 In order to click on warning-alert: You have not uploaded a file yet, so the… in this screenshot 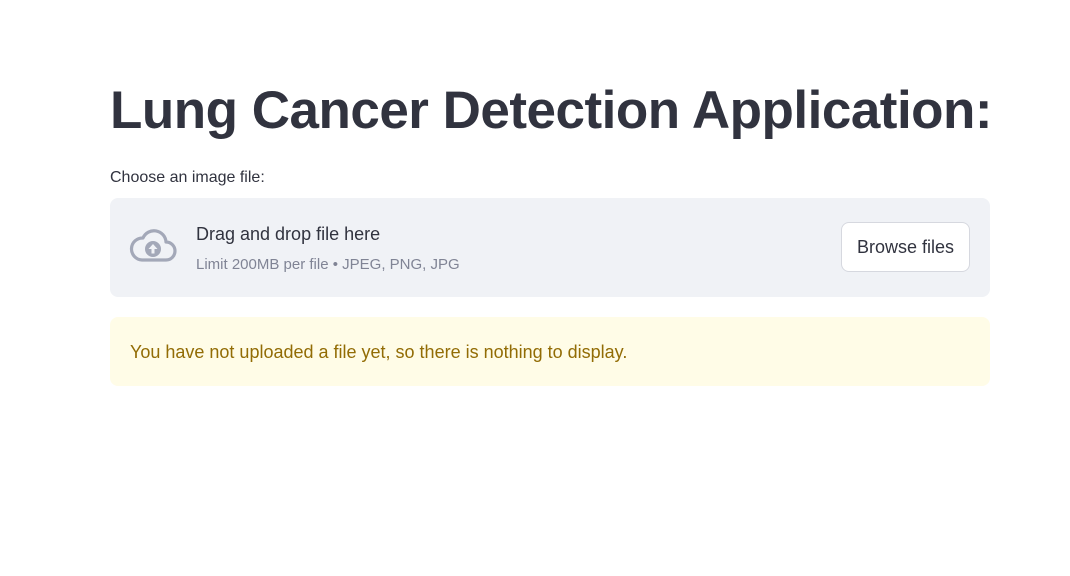, I will do `click(550, 351)`.